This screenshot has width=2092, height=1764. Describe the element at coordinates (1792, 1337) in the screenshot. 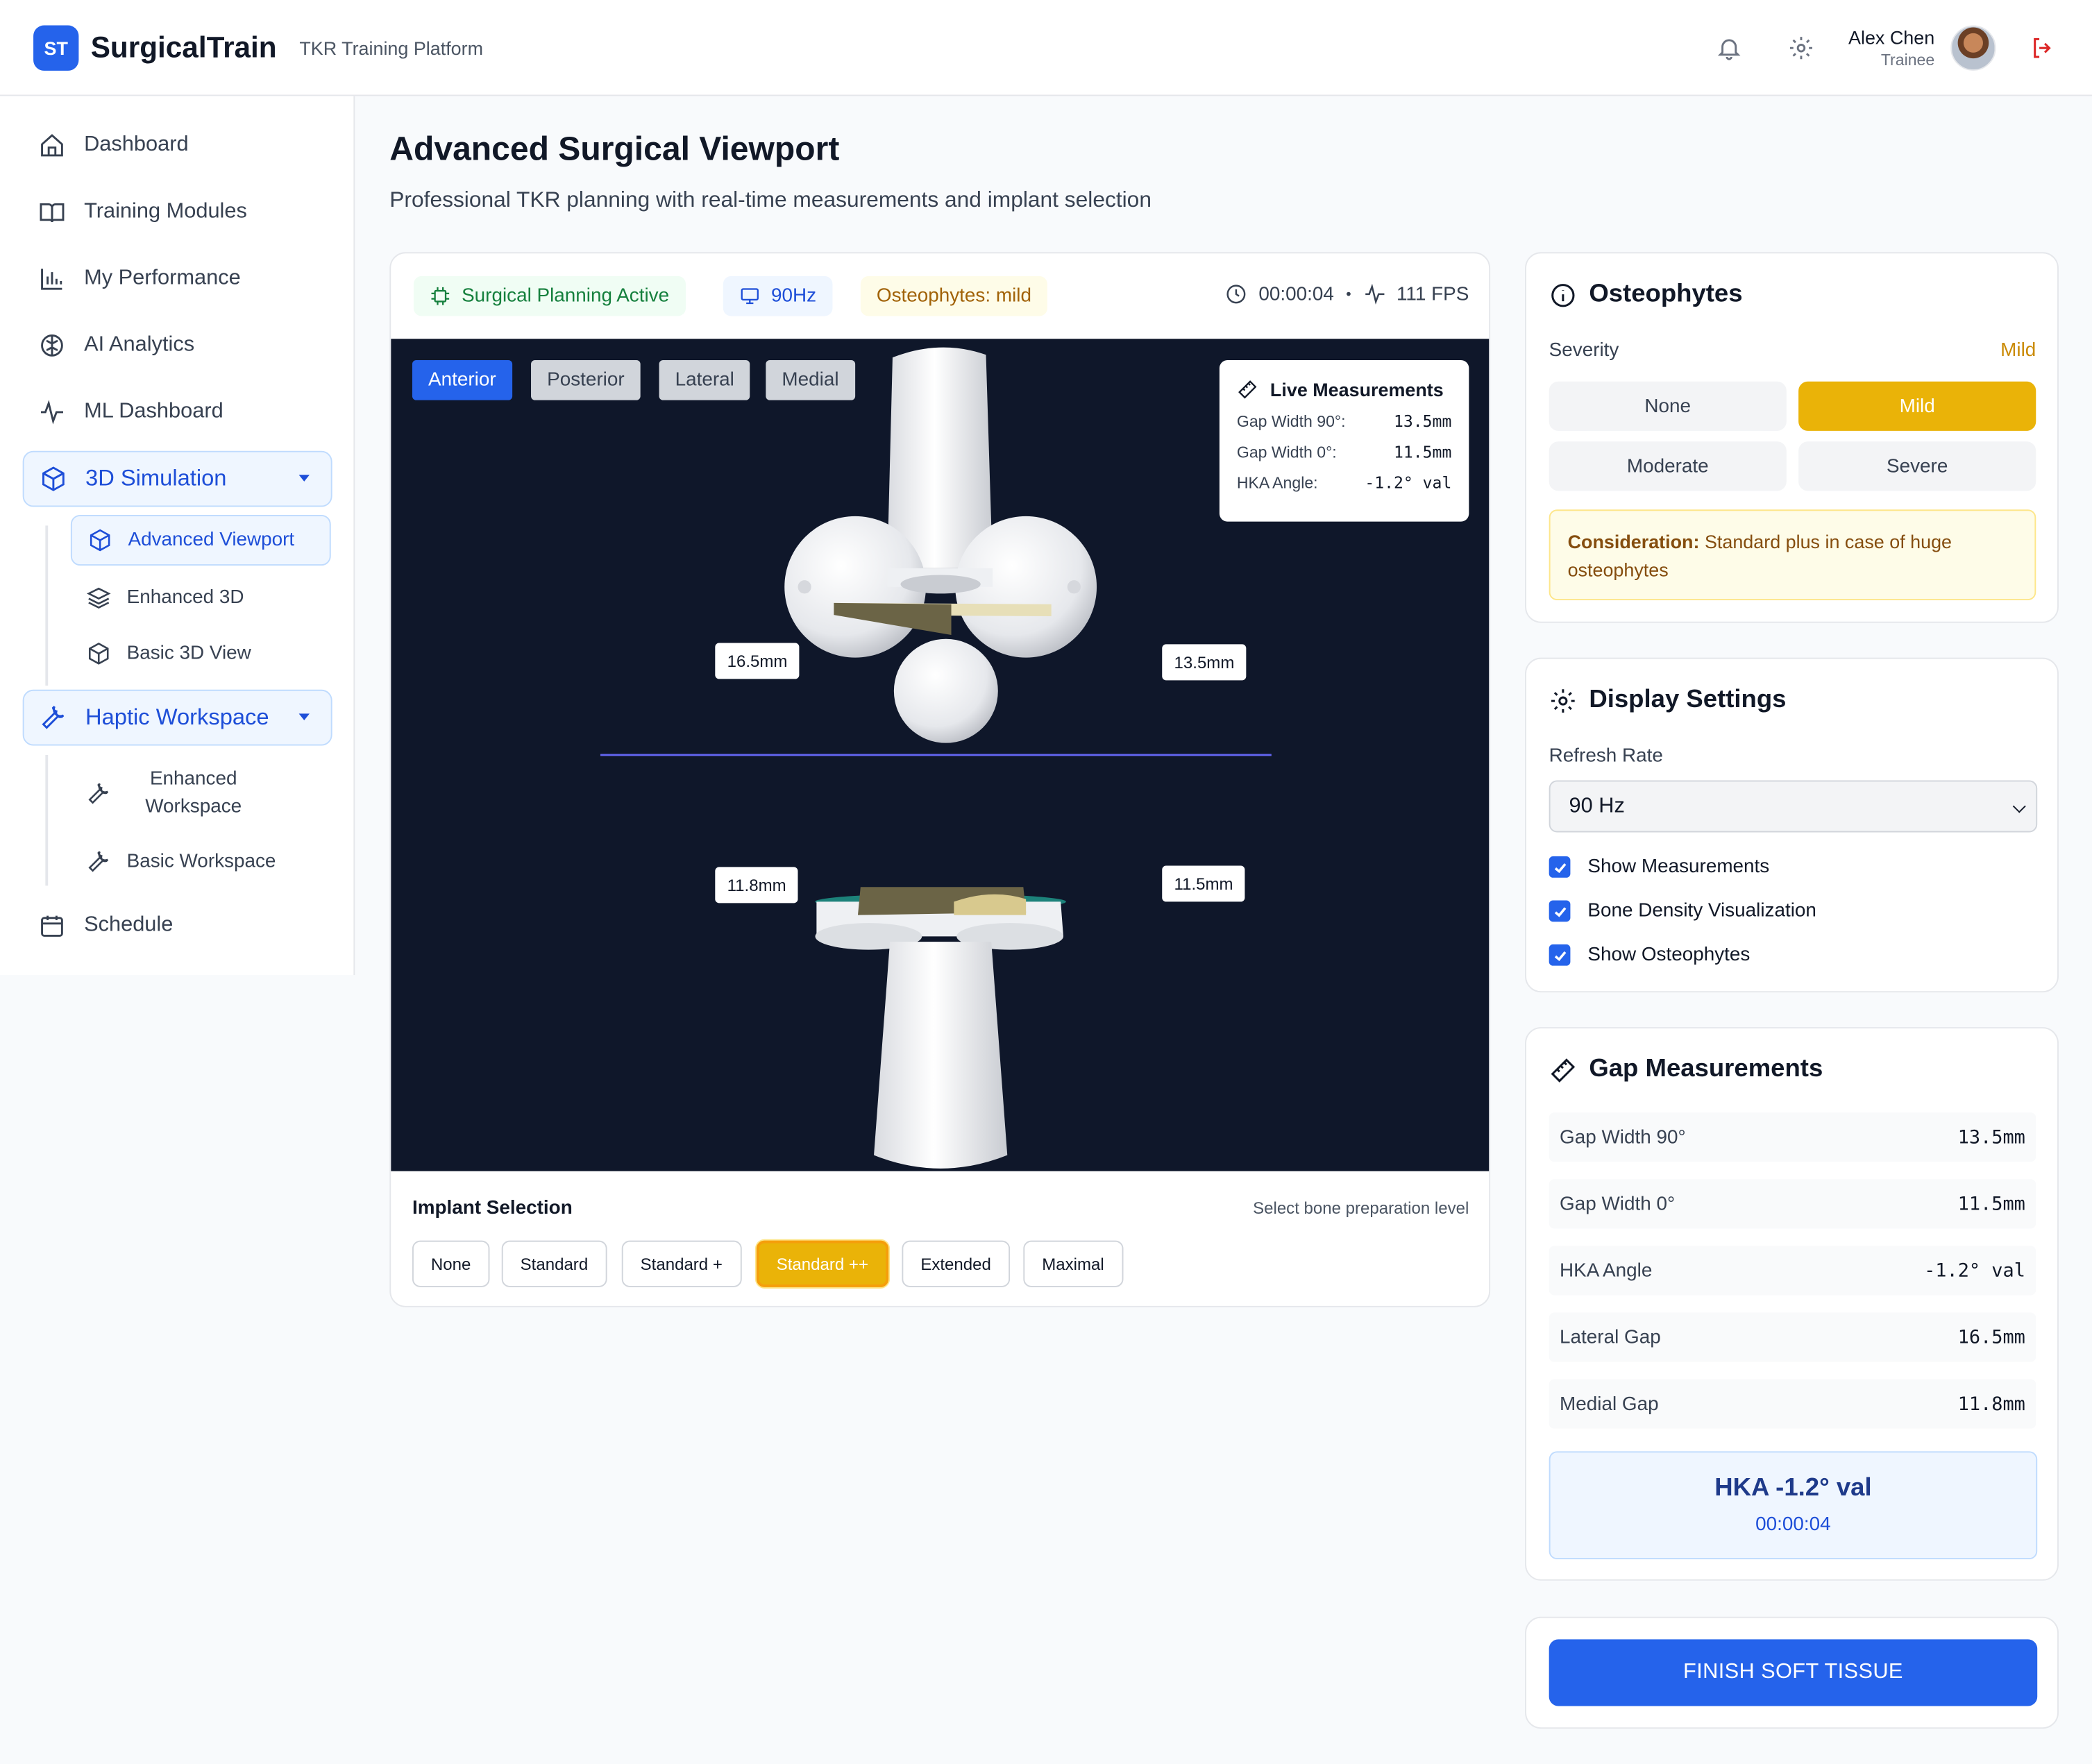

I see `gap-row: Lateral Gap 16.5mm` at that location.